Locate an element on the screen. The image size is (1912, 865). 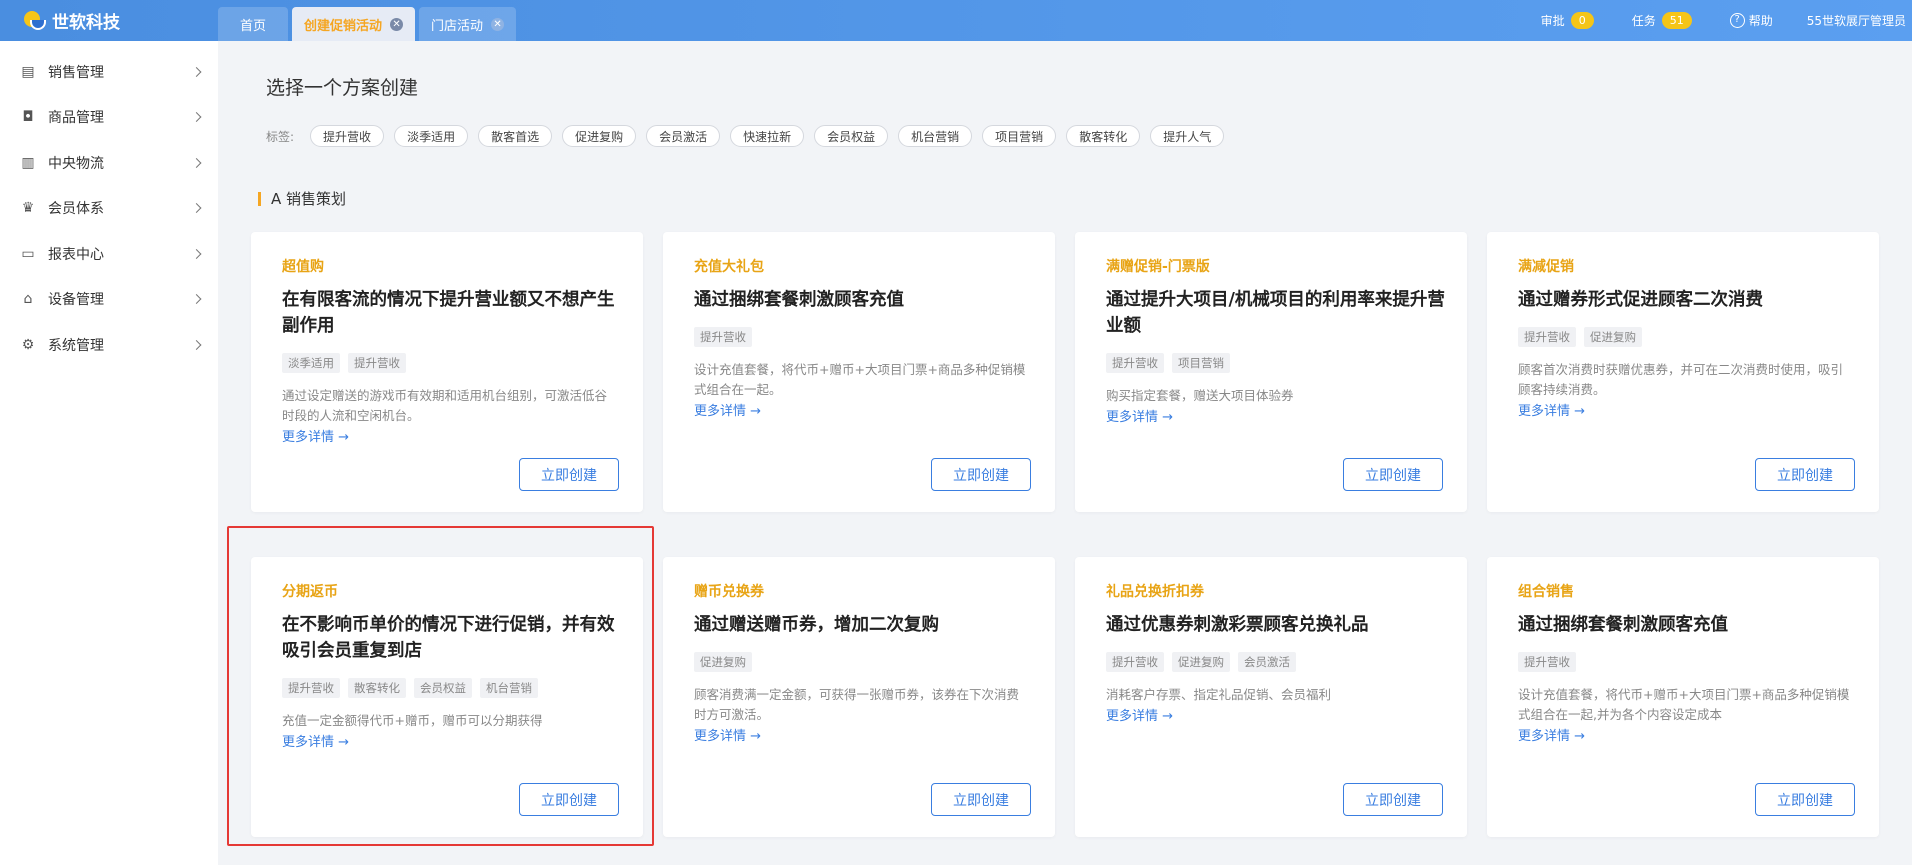
card-category: 礼品兑换折扣券 is located at coordinates (1155, 592).